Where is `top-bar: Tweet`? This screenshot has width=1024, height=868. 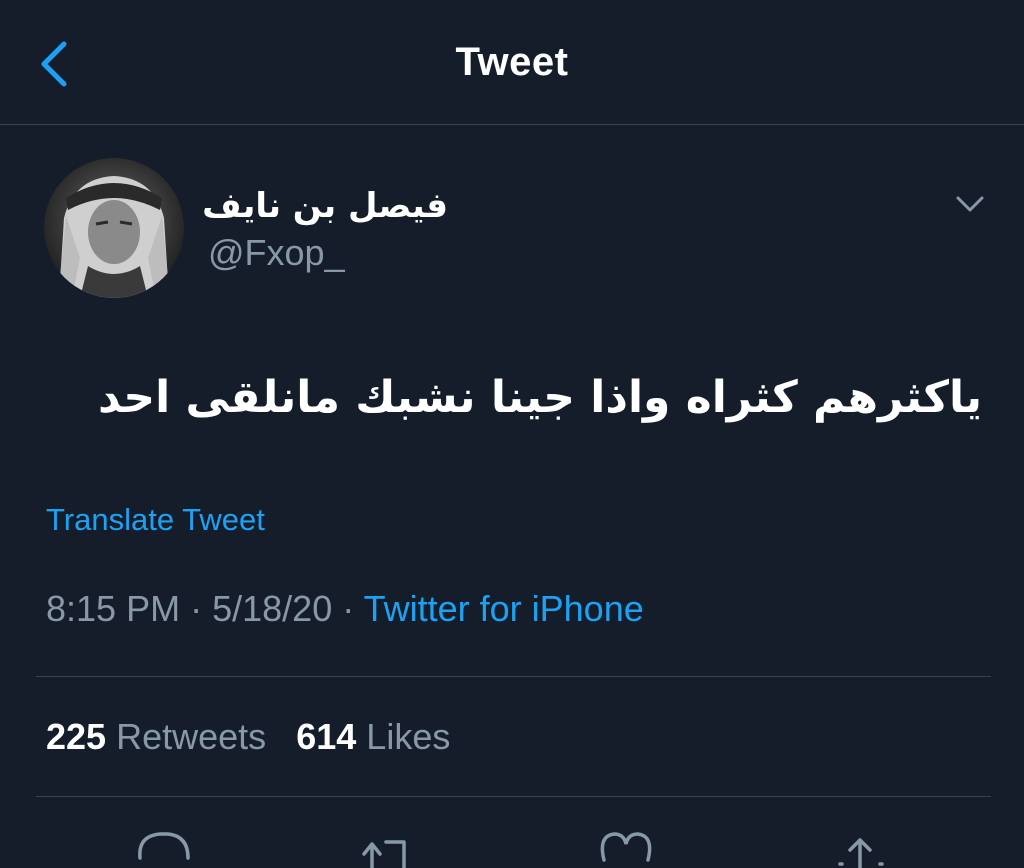
top-bar: Tweet is located at coordinates (512, 62).